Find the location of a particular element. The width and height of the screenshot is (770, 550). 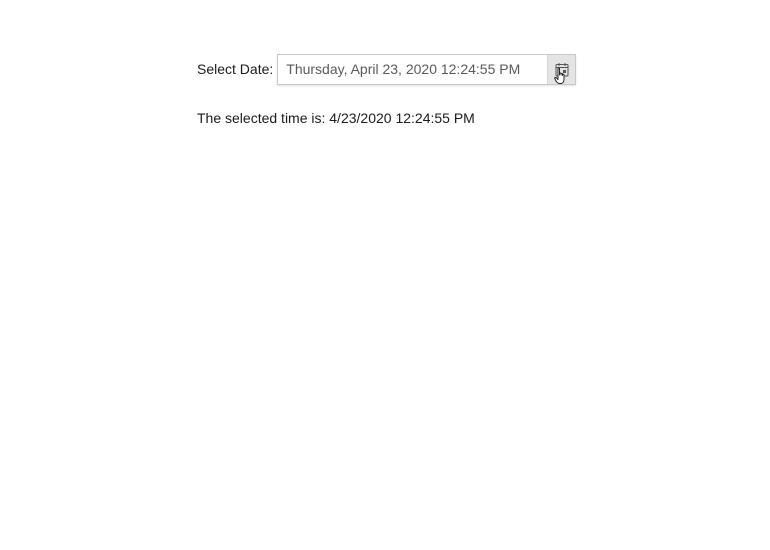

calendar-icon is located at coordinates (562, 70).